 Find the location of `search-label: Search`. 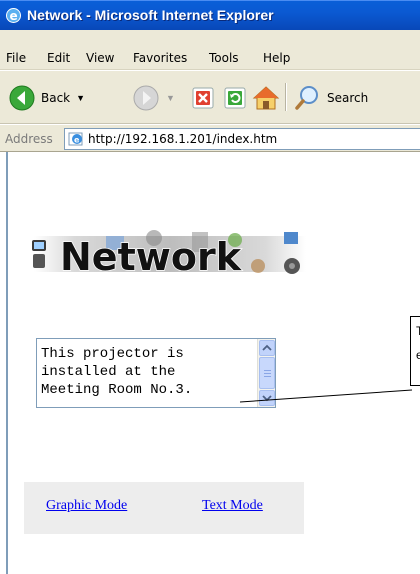

search-label: Search is located at coordinates (348, 98).